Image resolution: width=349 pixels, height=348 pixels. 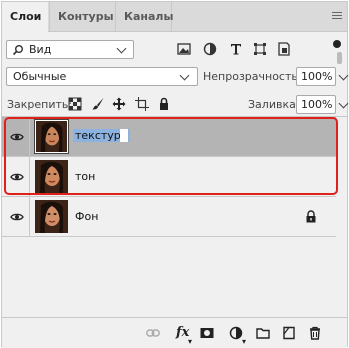 What do you see at coordinates (339, 58) in the screenshot?
I see `filter-toggle-track` at bounding box center [339, 58].